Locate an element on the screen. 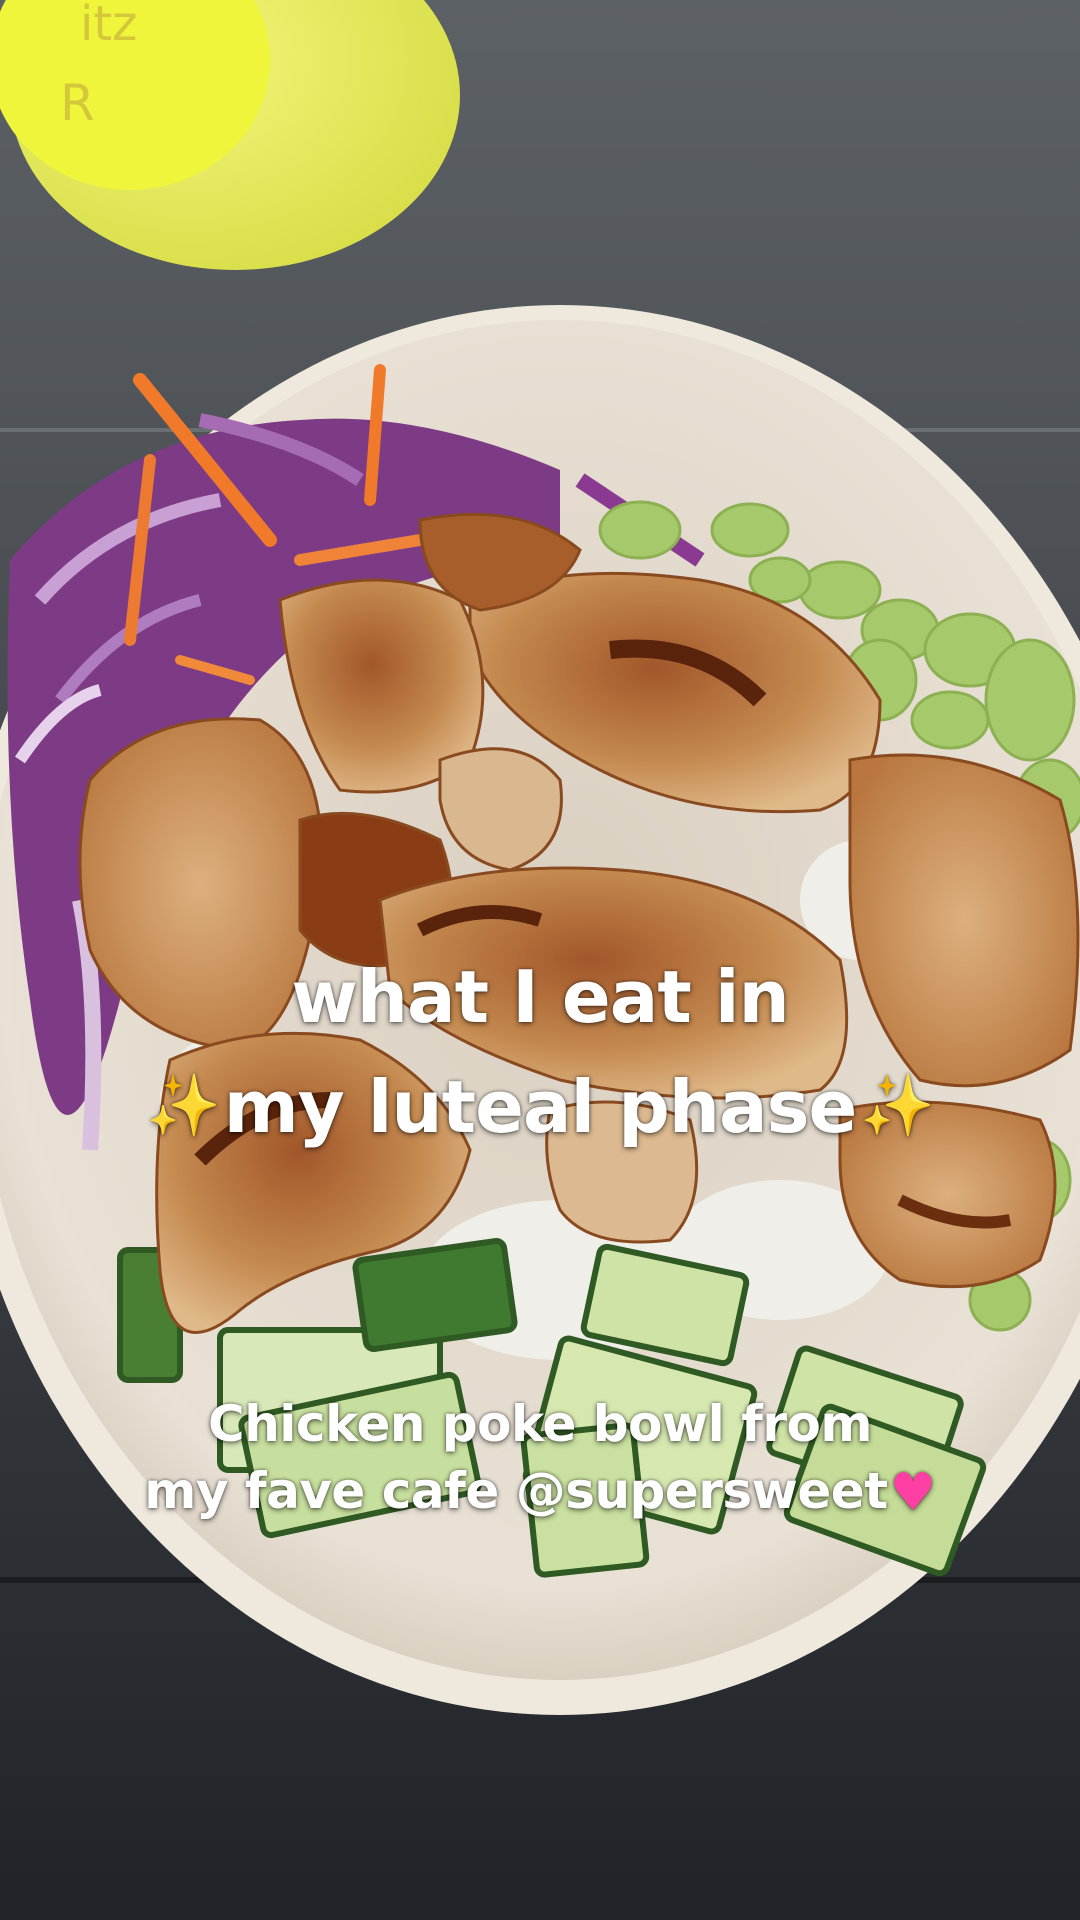 This screenshot has height=1920, width=1080. caption-line-2: my fave cafe @supersweet♥ is located at coordinates (540, 1492).